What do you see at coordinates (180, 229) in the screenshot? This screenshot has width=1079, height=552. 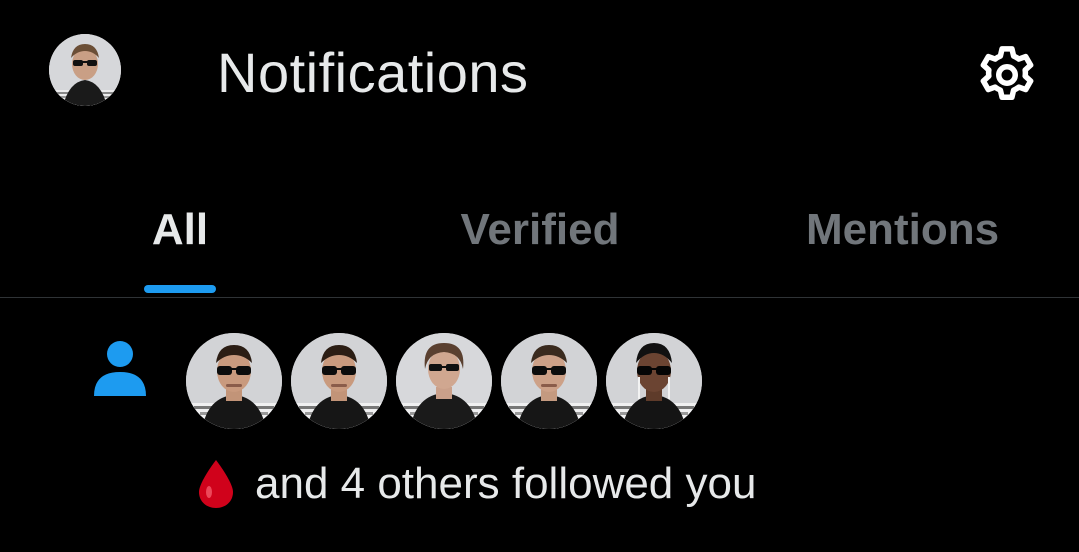 I see `tab-all-label: All` at bounding box center [180, 229].